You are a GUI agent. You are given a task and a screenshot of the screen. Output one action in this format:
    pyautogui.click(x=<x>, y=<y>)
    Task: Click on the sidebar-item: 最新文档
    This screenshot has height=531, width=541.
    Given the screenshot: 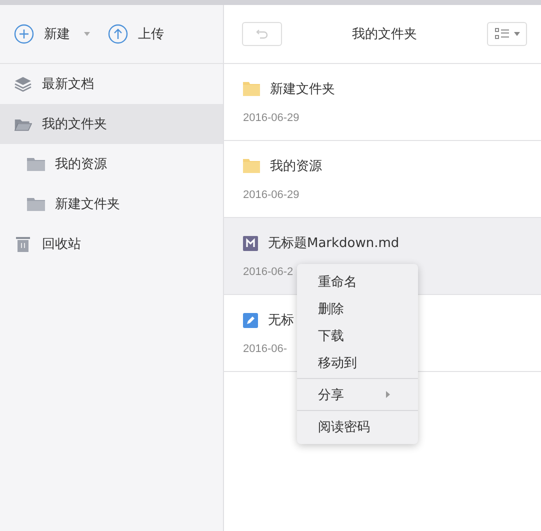 What is the action you would take?
    pyautogui.click(x=111, y=84)
    